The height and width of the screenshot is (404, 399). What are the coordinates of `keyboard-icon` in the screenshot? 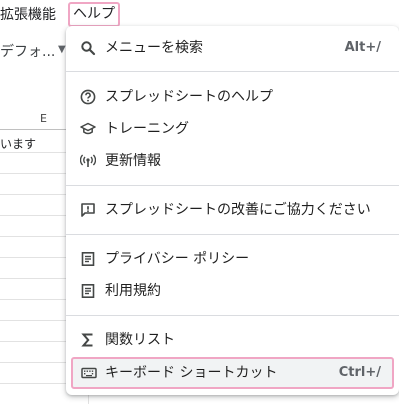 It's located at (89, 373).